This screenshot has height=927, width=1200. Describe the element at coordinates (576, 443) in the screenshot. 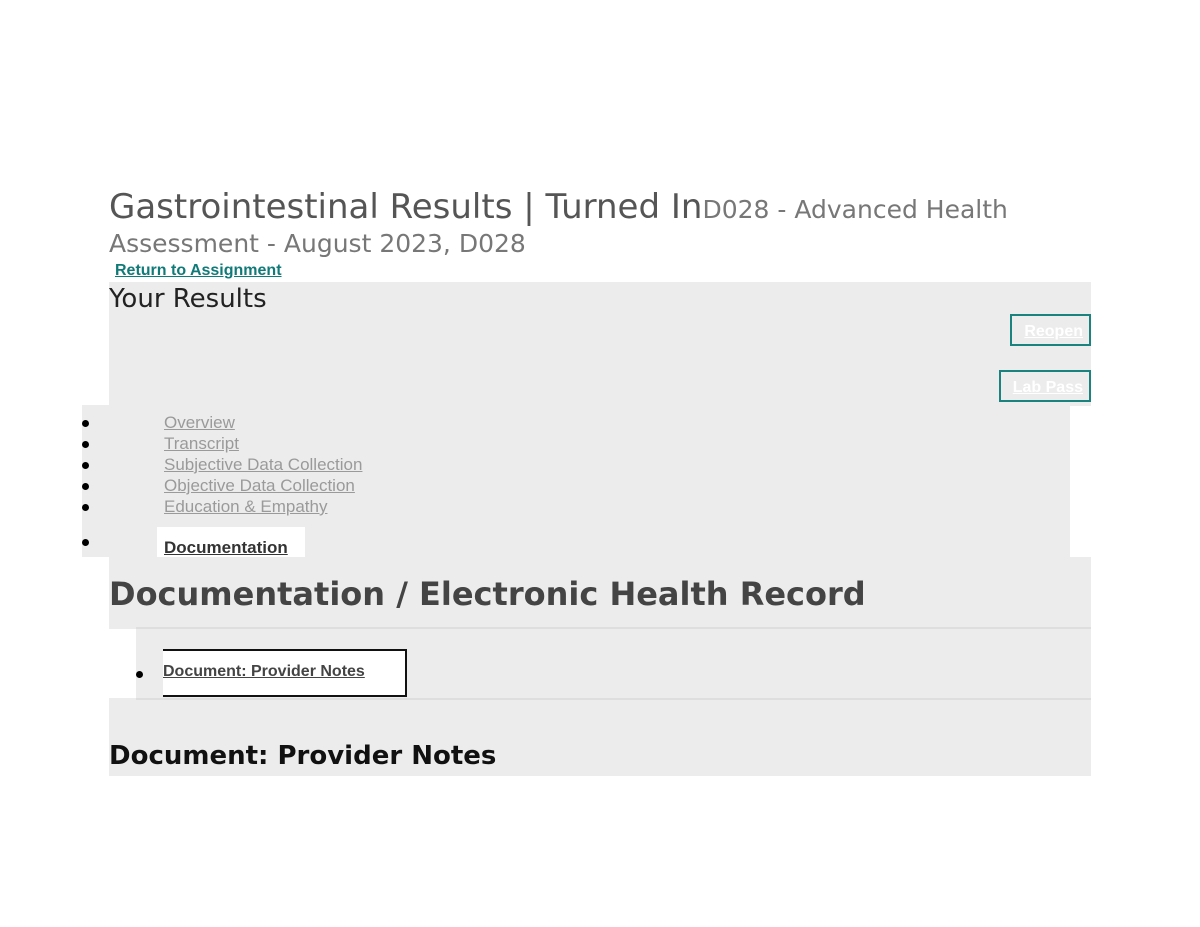

I see `nav-item-transcript: Transcript` at that location.